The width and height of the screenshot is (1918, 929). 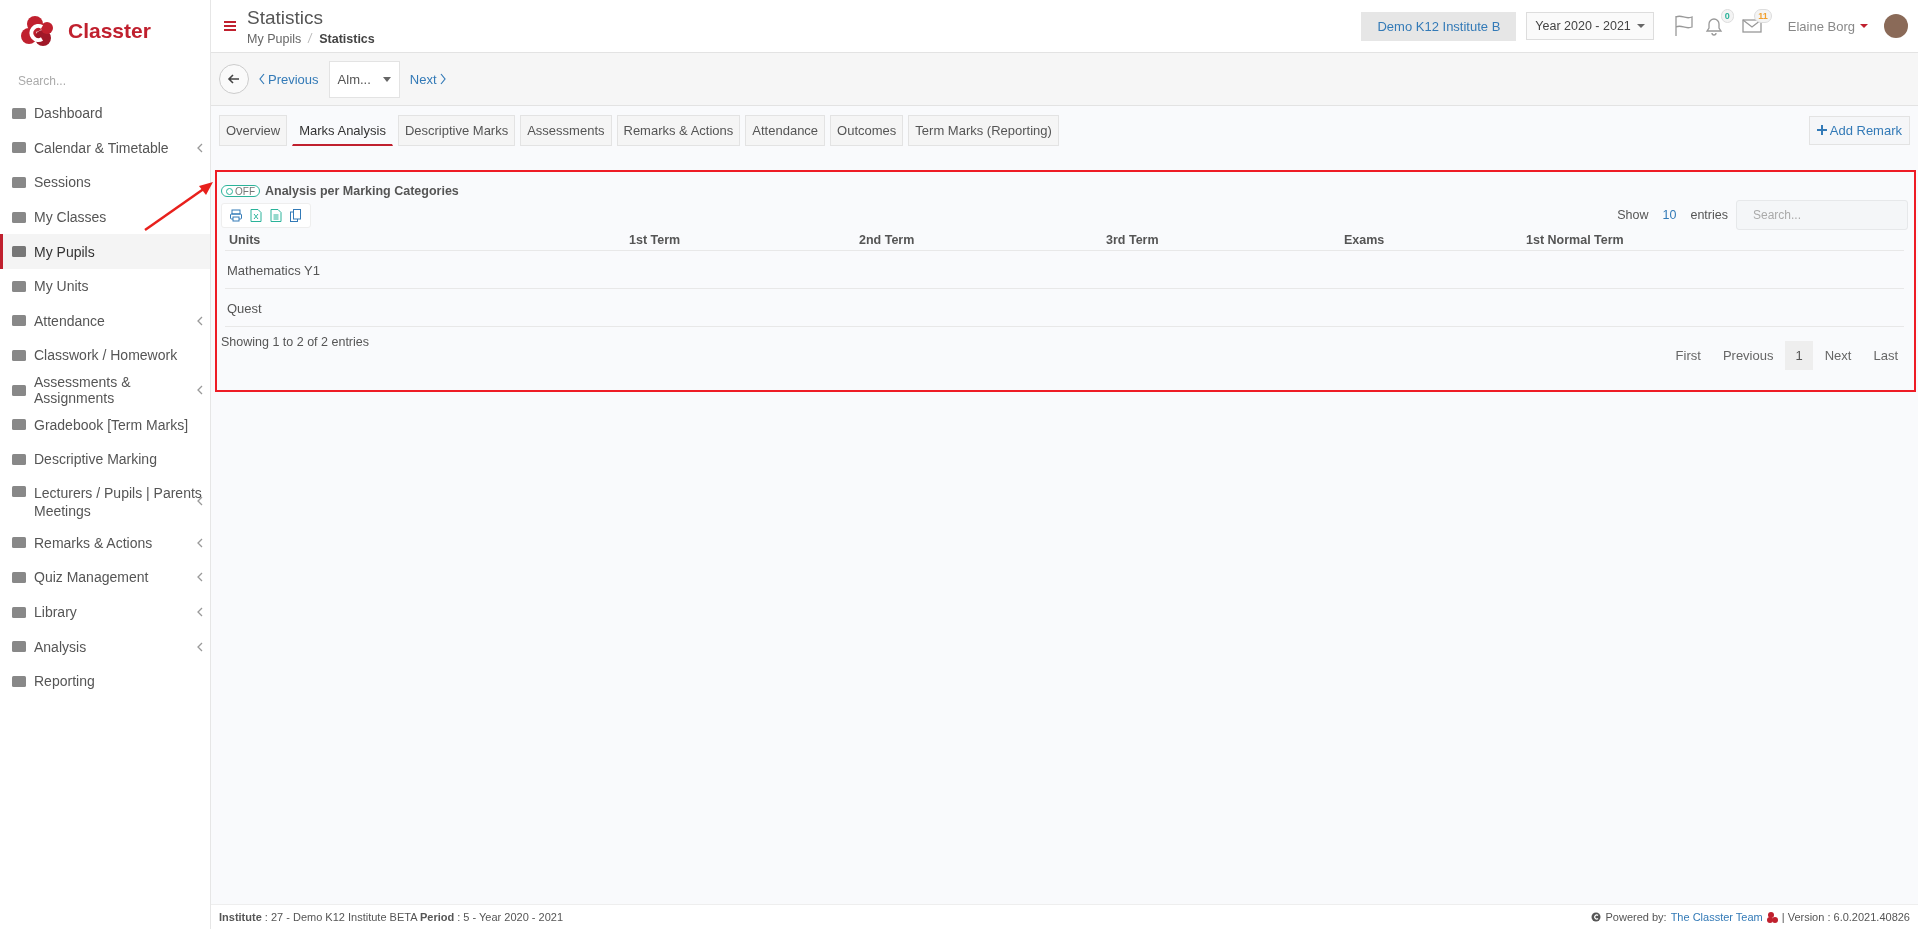 I want to click on sidebar-item: Lecturers / Pupils | Parents Meetings, so click(x=105, y=501).